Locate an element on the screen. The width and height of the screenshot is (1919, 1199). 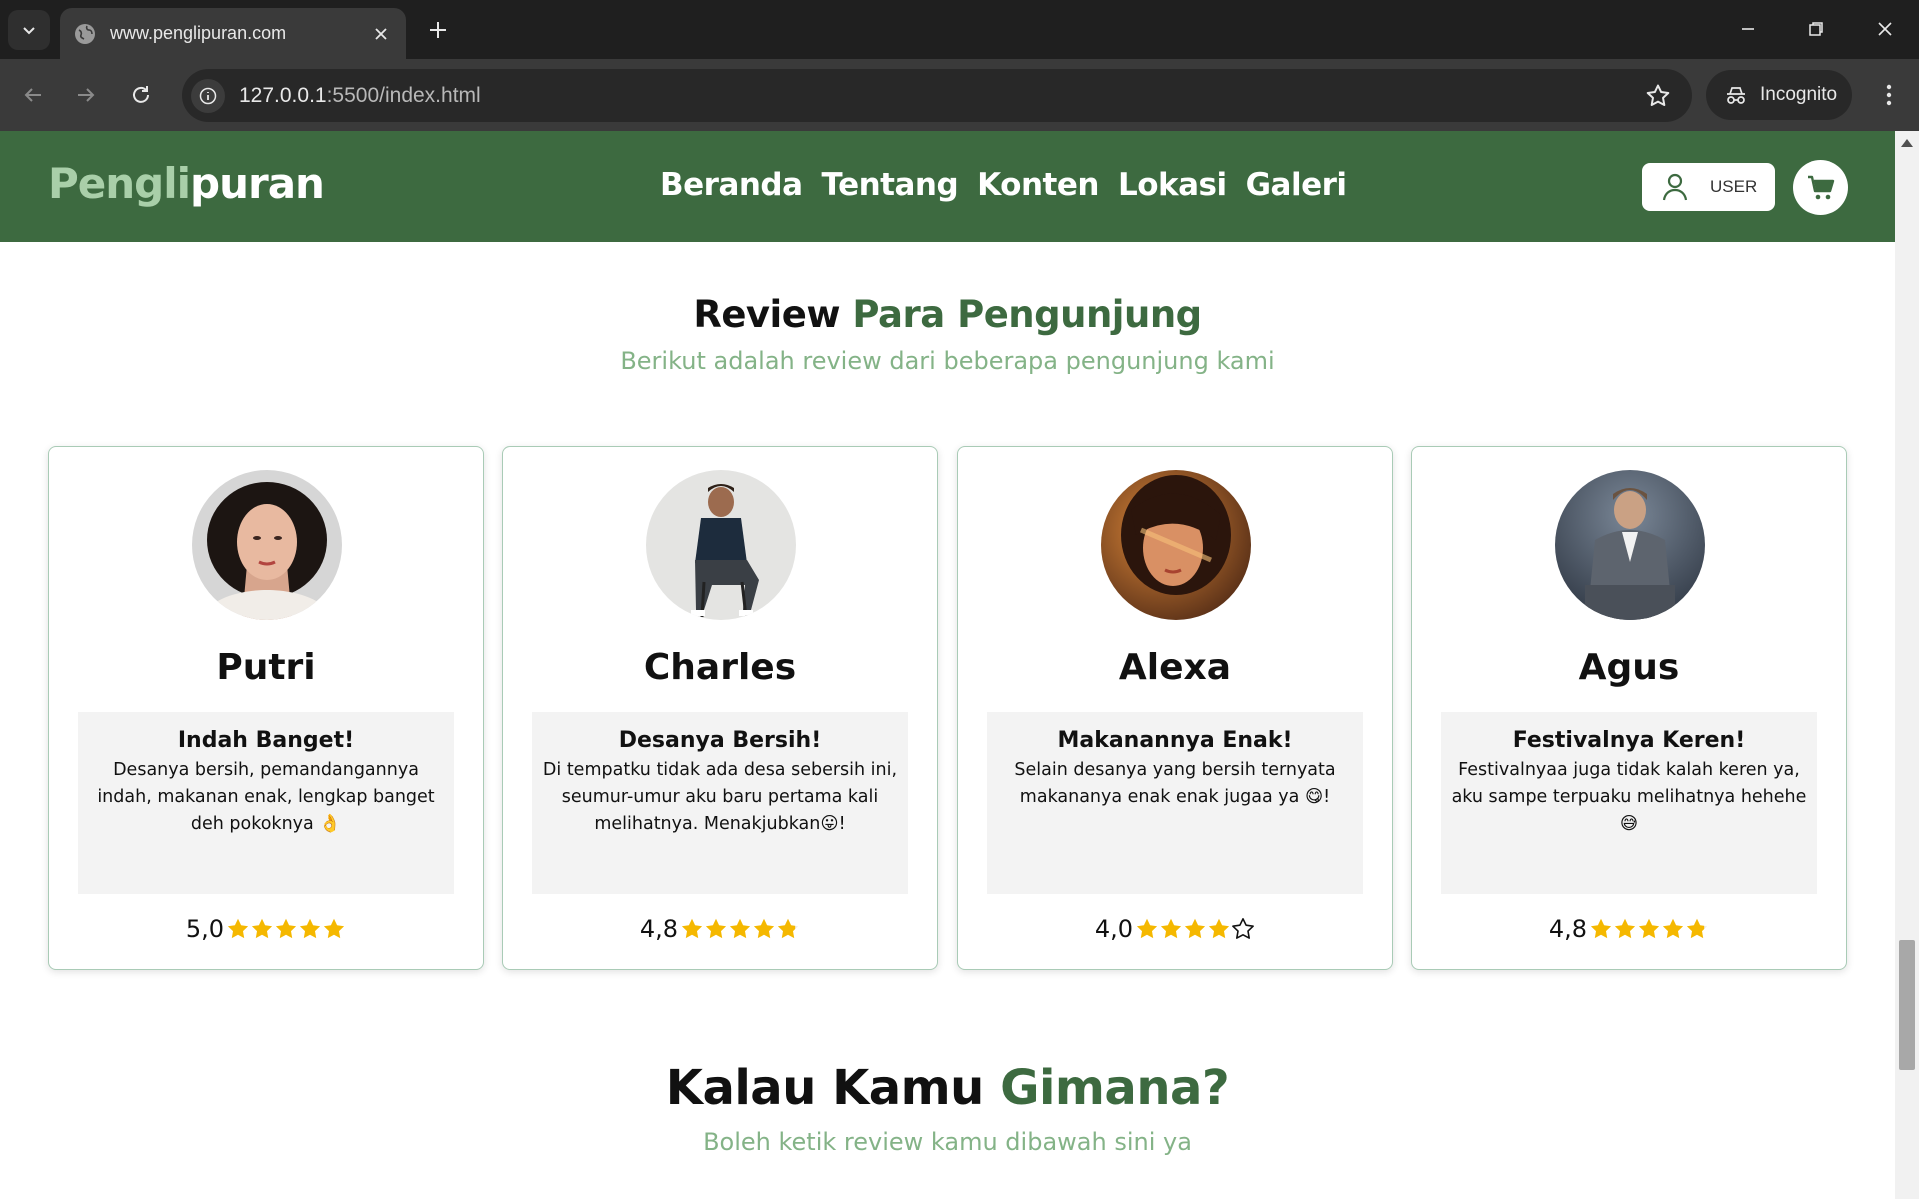
more-vert-icon is located at coordinates (1889, 95).